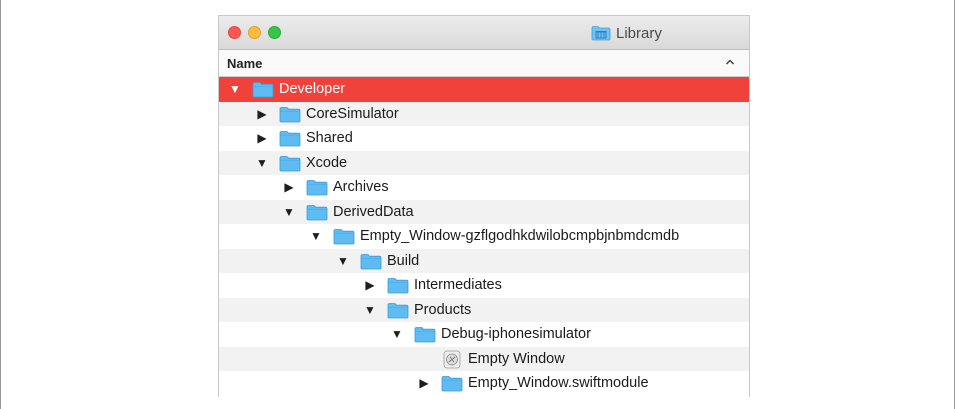 The height and width of the screenshot is (409, 957). Describe the element at coordinates (234, 32) in the screenshot. I see `close-button` at that location.